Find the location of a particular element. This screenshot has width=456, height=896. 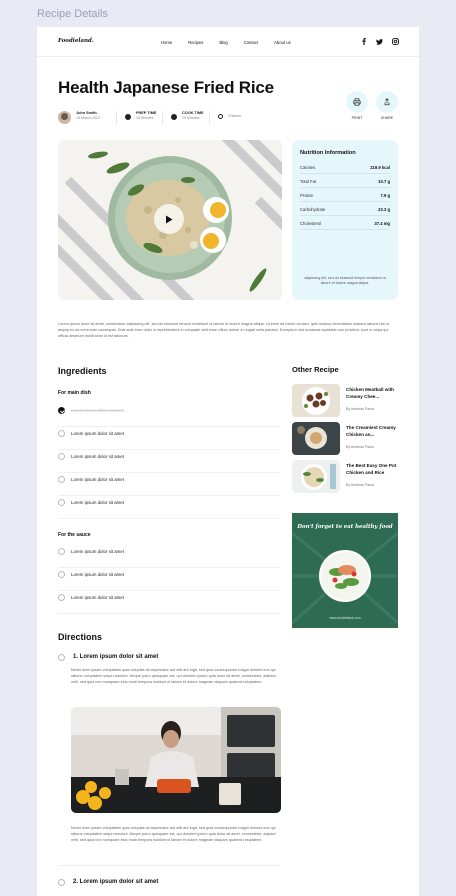

ingredients-heading: Ingredients is located at coordinates (82, 371).